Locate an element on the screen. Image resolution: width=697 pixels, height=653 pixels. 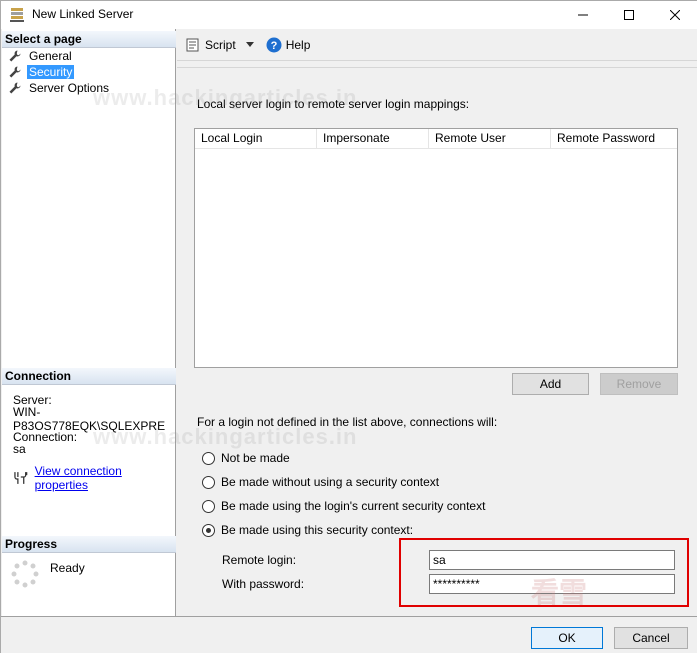
remove-button: Remove is located at coordinates (639, 384).